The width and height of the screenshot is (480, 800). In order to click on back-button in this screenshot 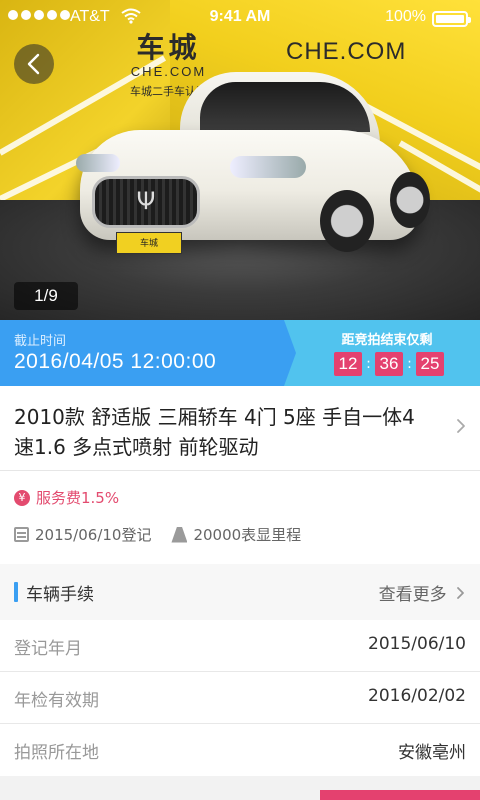, I will do `click(34, 64)`.